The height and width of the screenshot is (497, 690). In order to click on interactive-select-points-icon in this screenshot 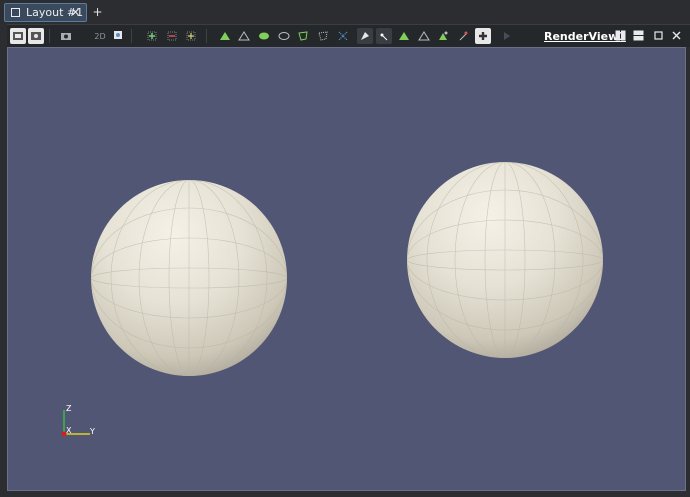, I will do `click(365, 36)`.